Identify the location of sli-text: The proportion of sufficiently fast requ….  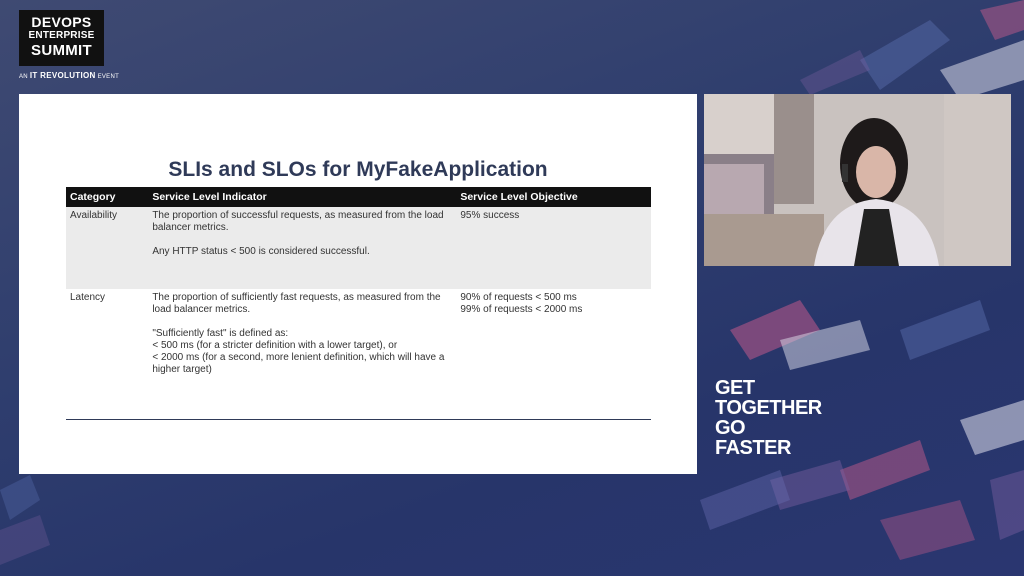
(296, 303).